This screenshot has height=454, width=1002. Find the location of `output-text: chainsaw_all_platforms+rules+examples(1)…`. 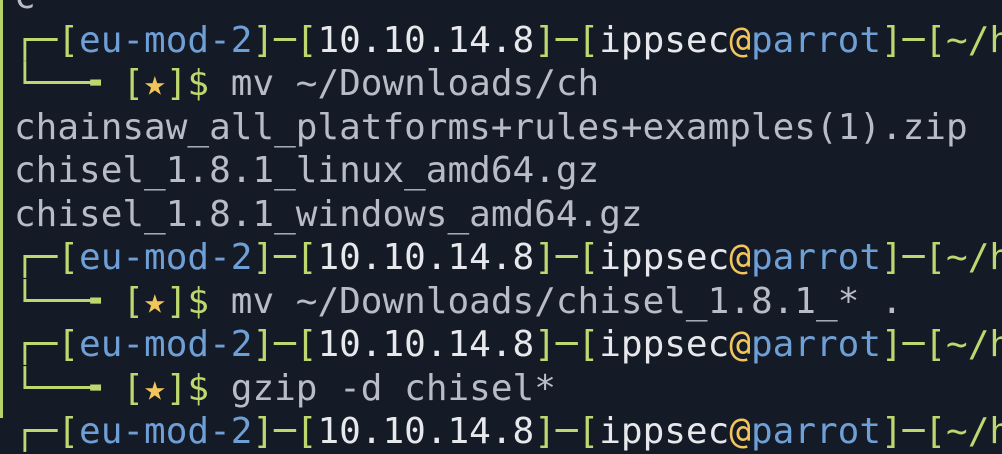

output-text: chainsaw_all_platforms+rules+examples(1)… is located at coordinates (491, 127).